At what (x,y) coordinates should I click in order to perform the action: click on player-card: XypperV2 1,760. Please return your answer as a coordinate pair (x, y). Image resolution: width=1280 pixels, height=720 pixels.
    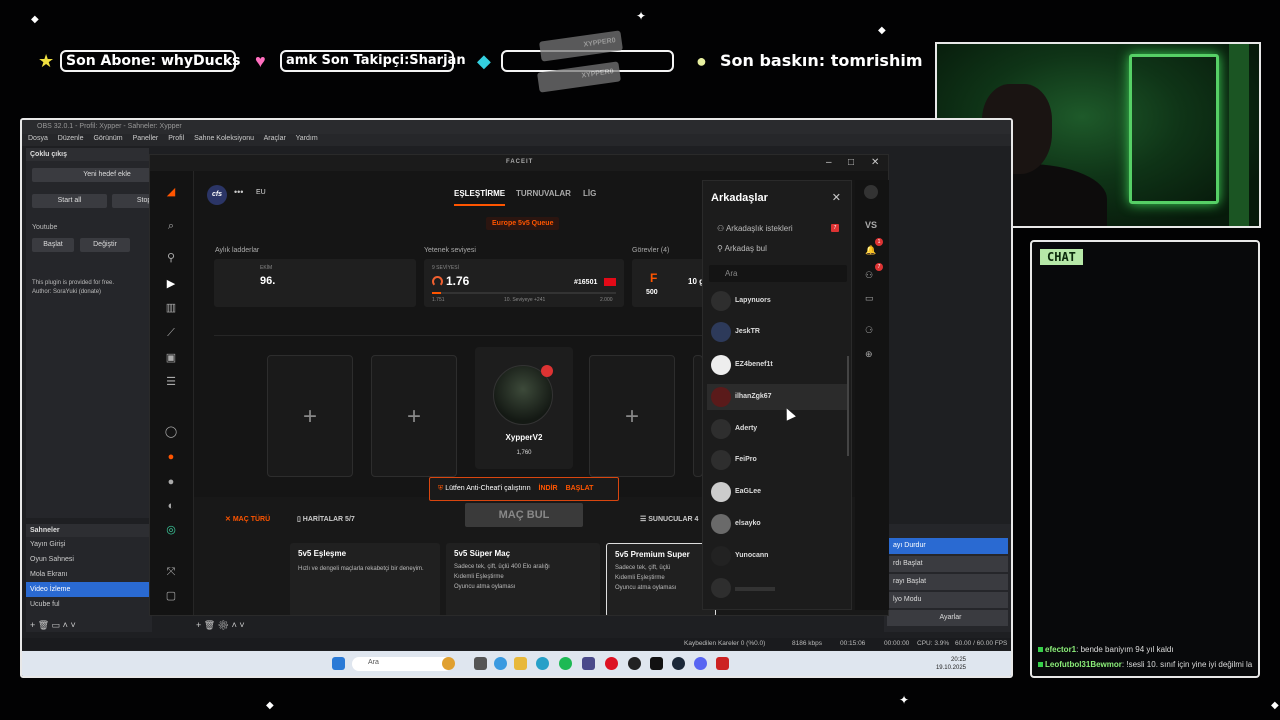
    Looking at the image, I should click on (524, 408).